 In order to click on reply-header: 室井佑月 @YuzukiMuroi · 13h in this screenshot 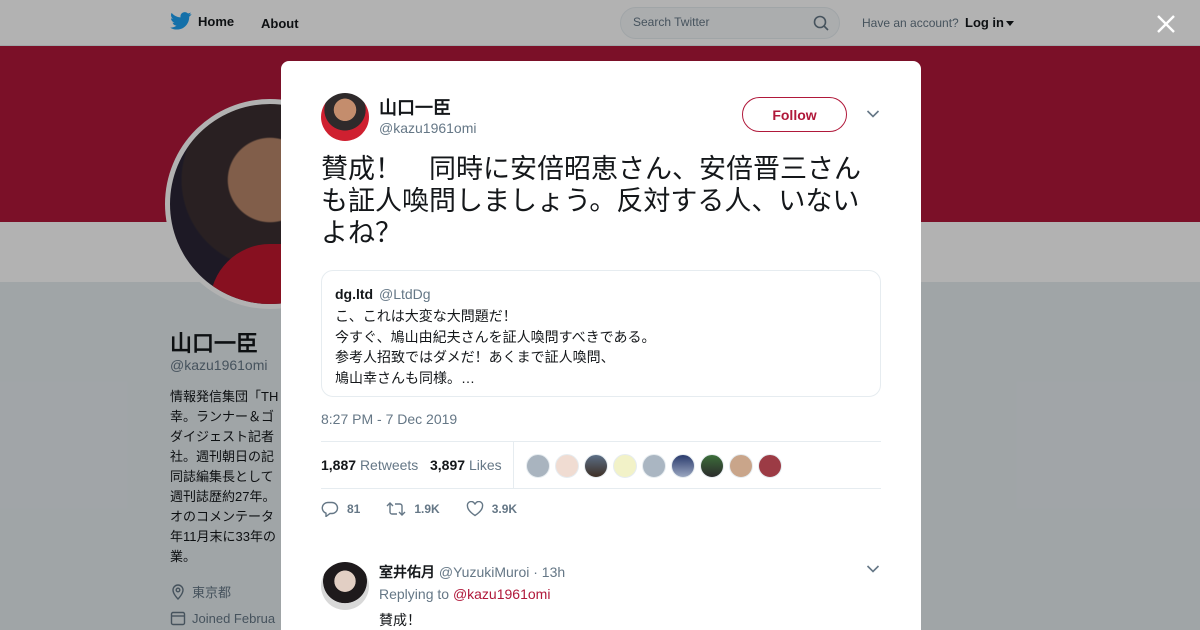, I will do `click(472, 572)`.